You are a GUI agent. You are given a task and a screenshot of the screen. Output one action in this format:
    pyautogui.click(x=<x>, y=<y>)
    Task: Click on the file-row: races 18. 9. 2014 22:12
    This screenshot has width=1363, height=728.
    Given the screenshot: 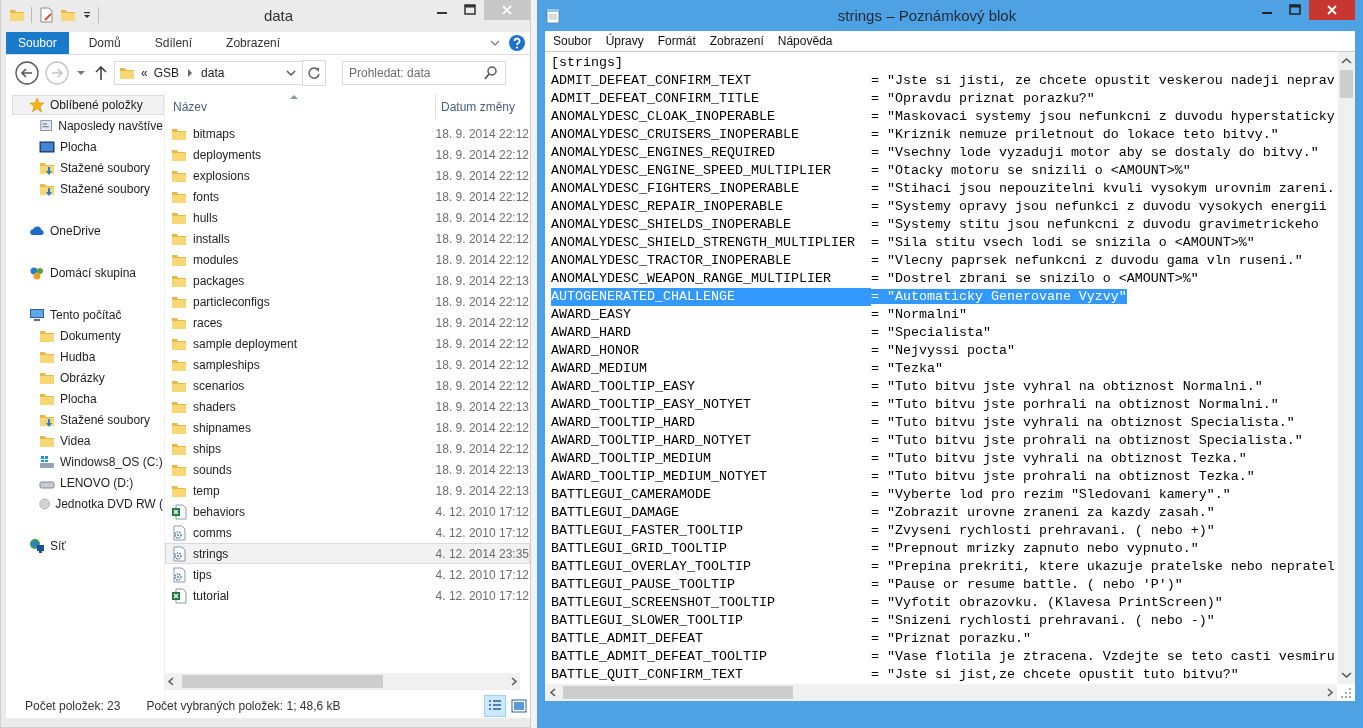 What is the action you would take?
    pyautogui.click(x=347, y=322)
    